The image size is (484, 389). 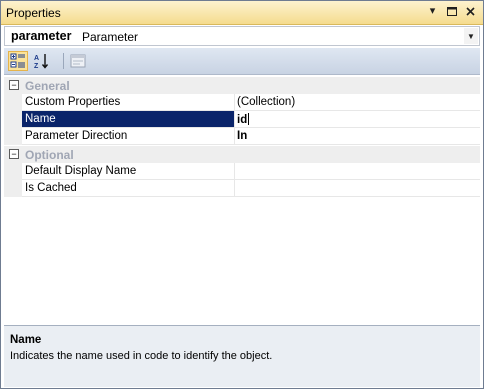 What do you see at coordinates (81, 171) in the screenshot?
I see `property-name: Default Display Name` at bounding box center [81, 171].